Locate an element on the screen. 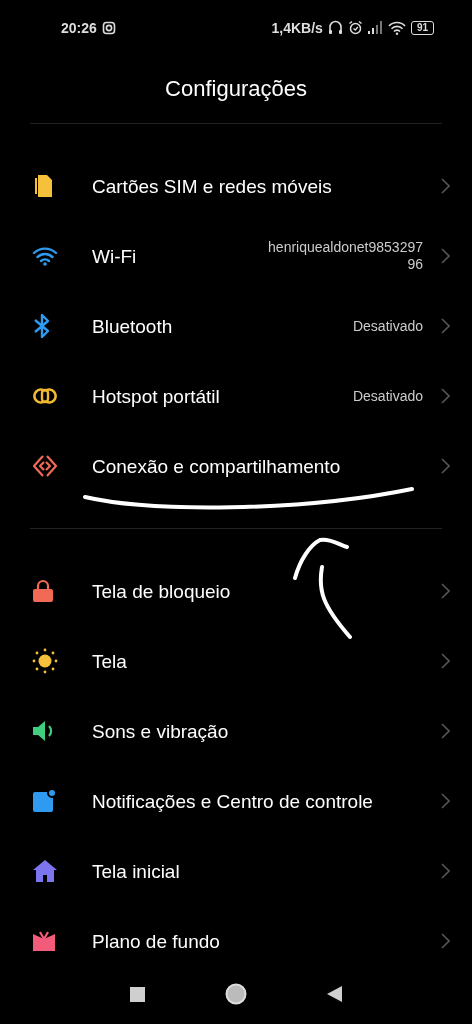 This screenshot has height=1024, width=472. flower-icon is located at coordinates (44, 941).